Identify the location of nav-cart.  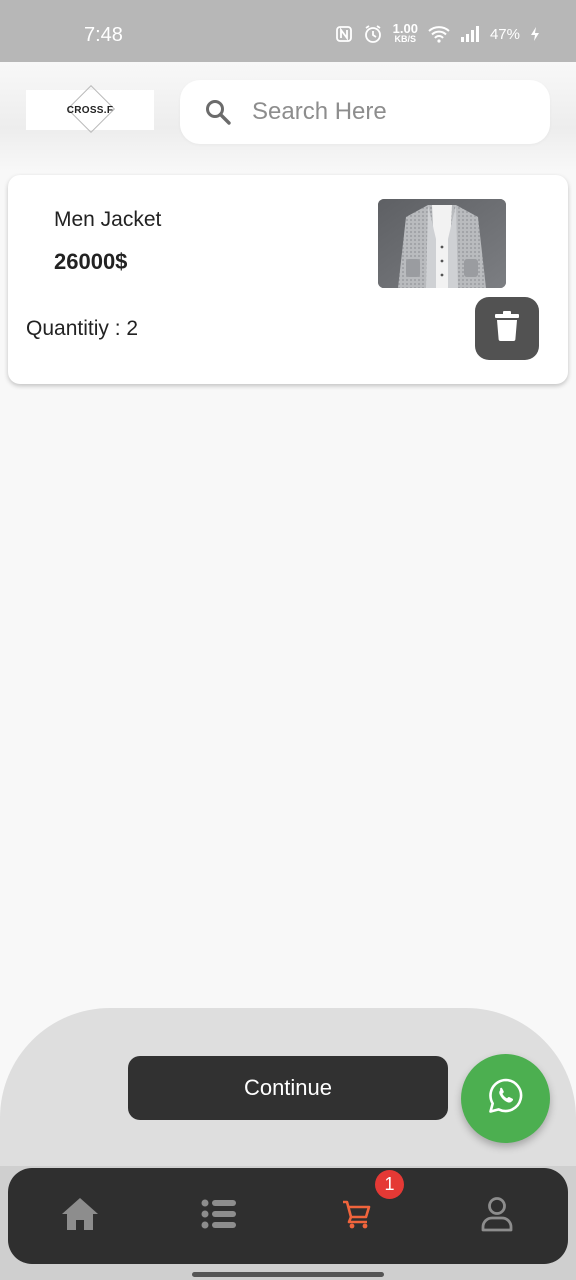
(357, 1216).